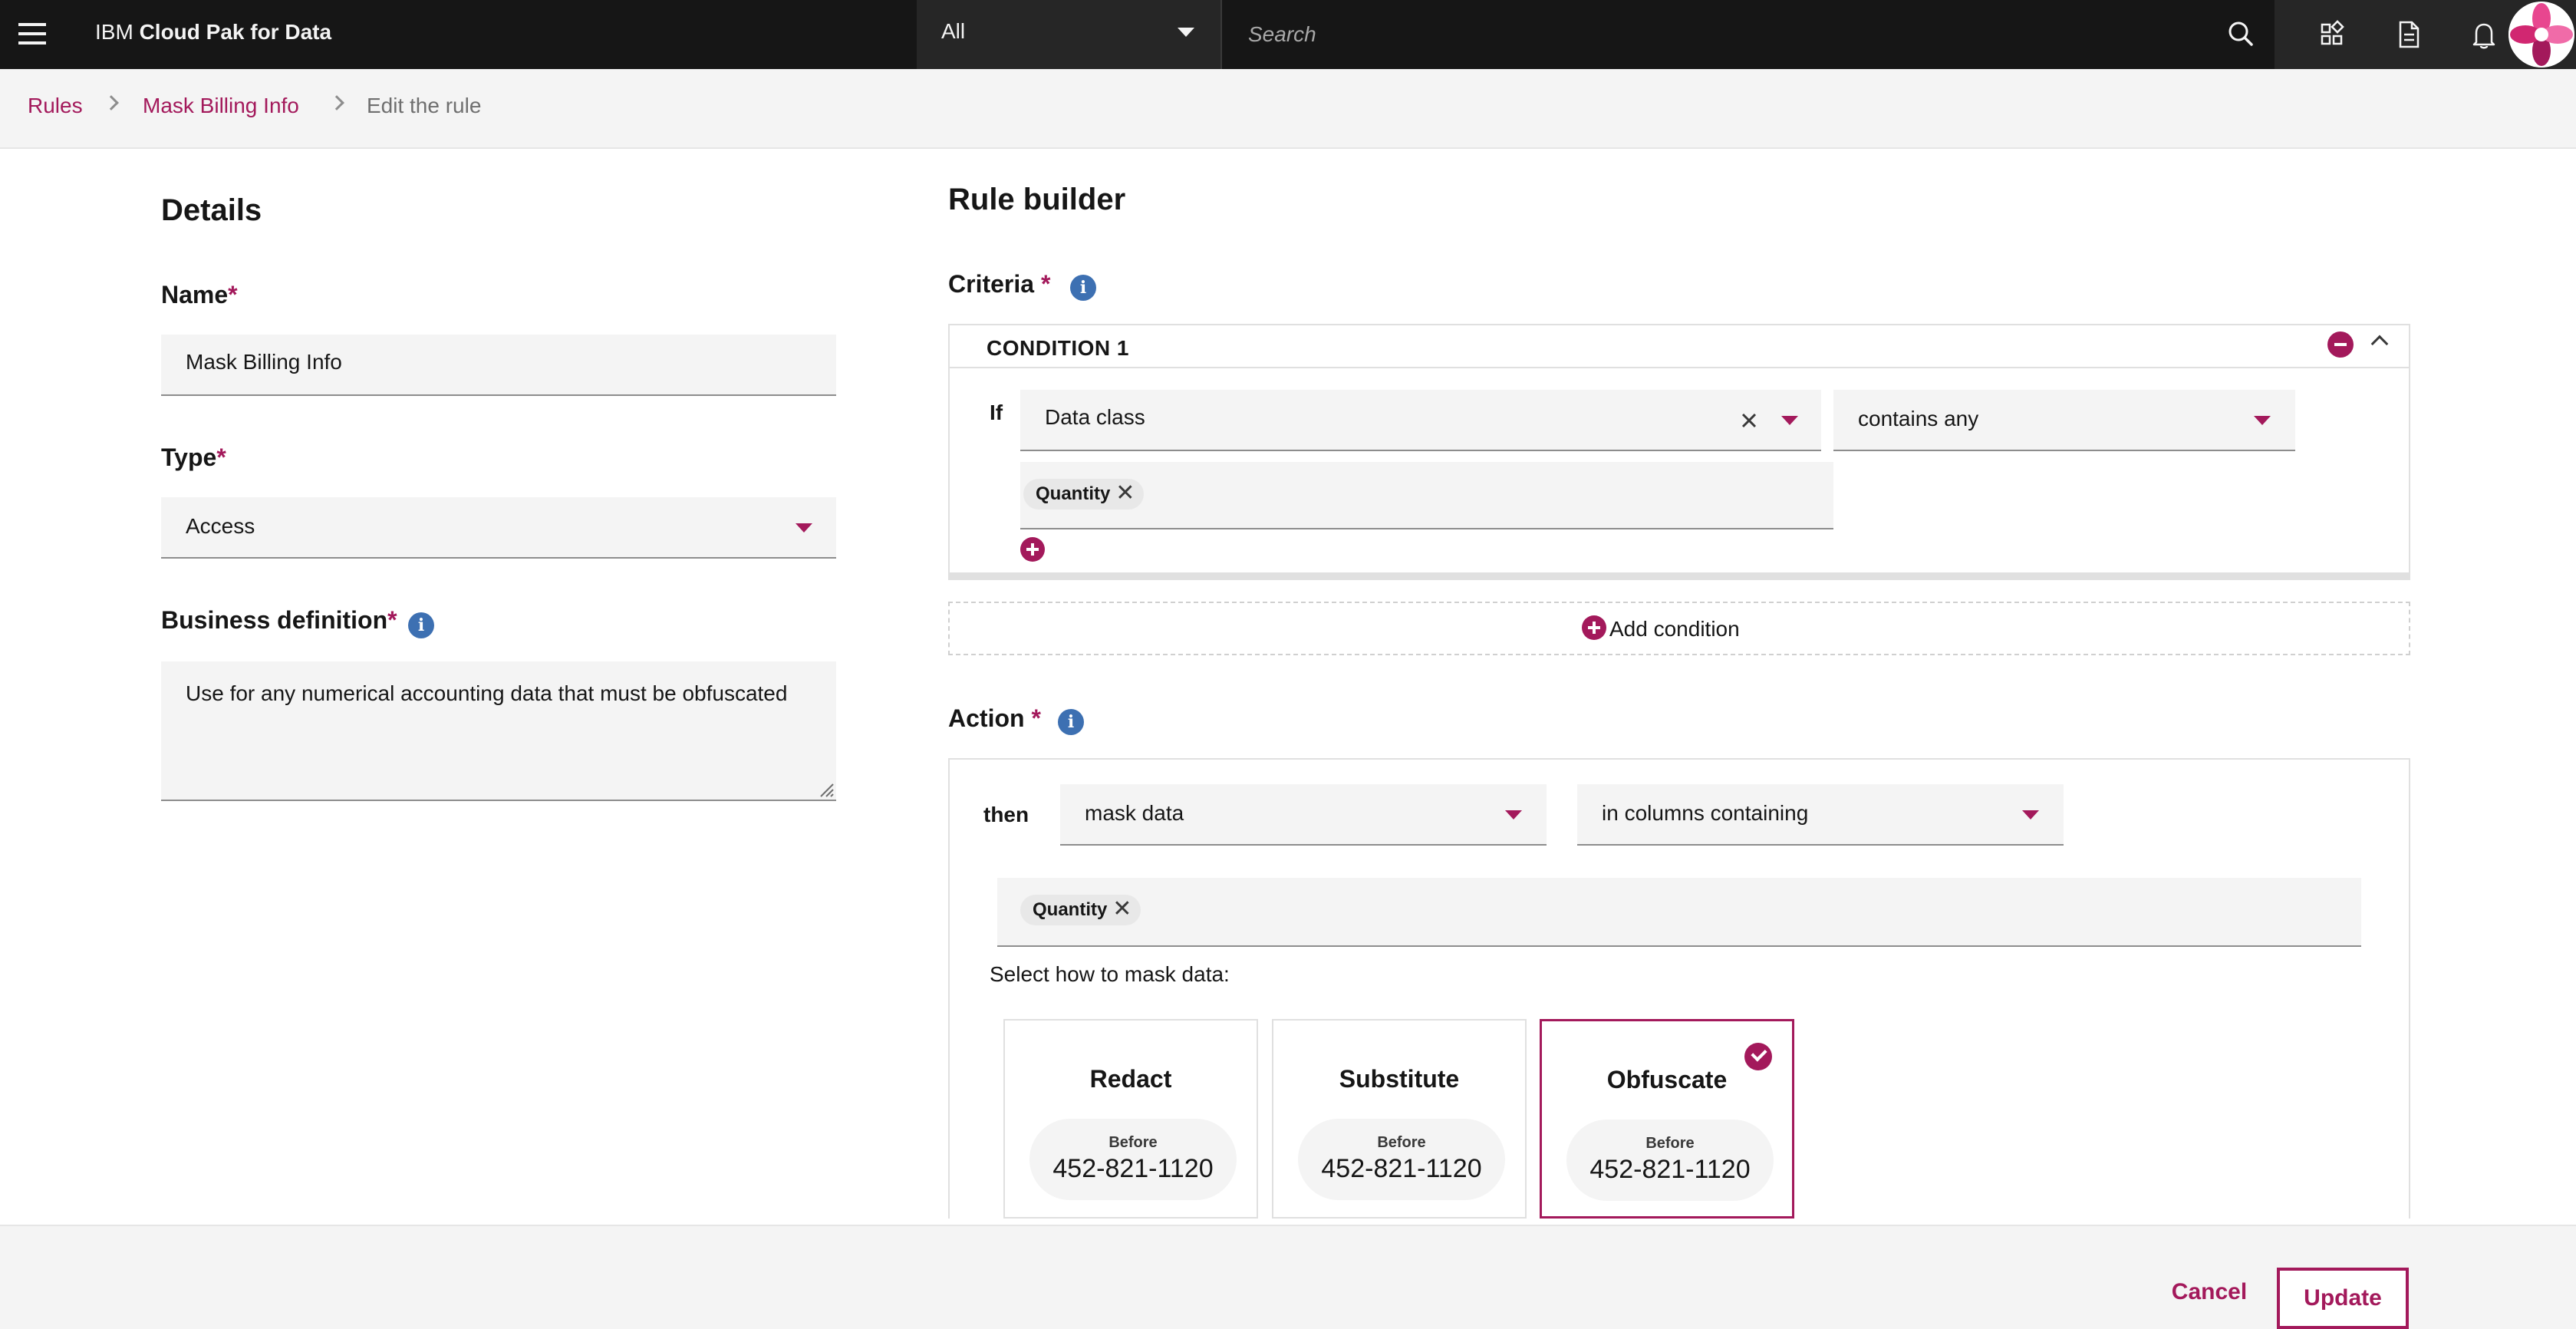 This screenshot has height=1329, width=2576. I want to click on document-icon, so click(2408, 34).